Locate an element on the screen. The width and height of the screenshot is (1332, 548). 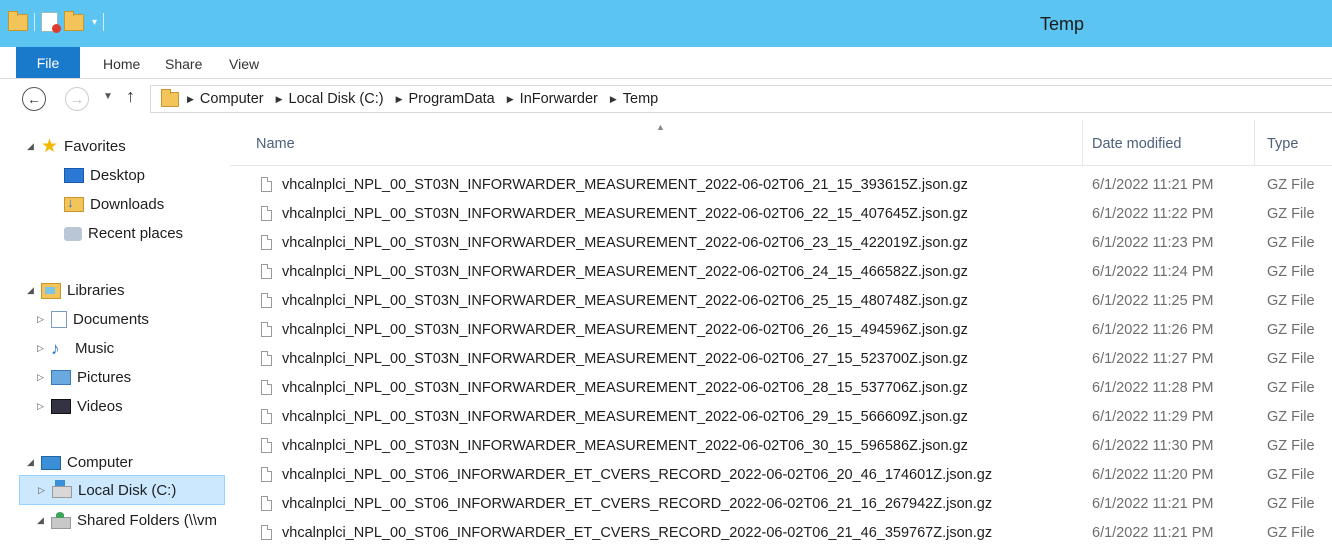
recent-locations-chevron-icon: ▼ is located at coordinates (108, 96).